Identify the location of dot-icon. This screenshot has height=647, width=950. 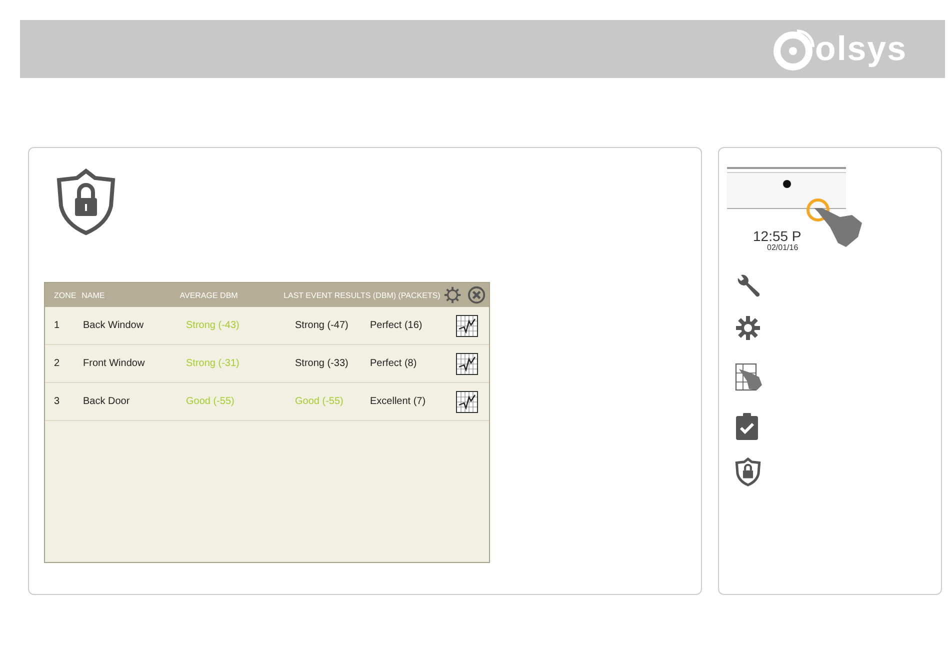
(786, 184).